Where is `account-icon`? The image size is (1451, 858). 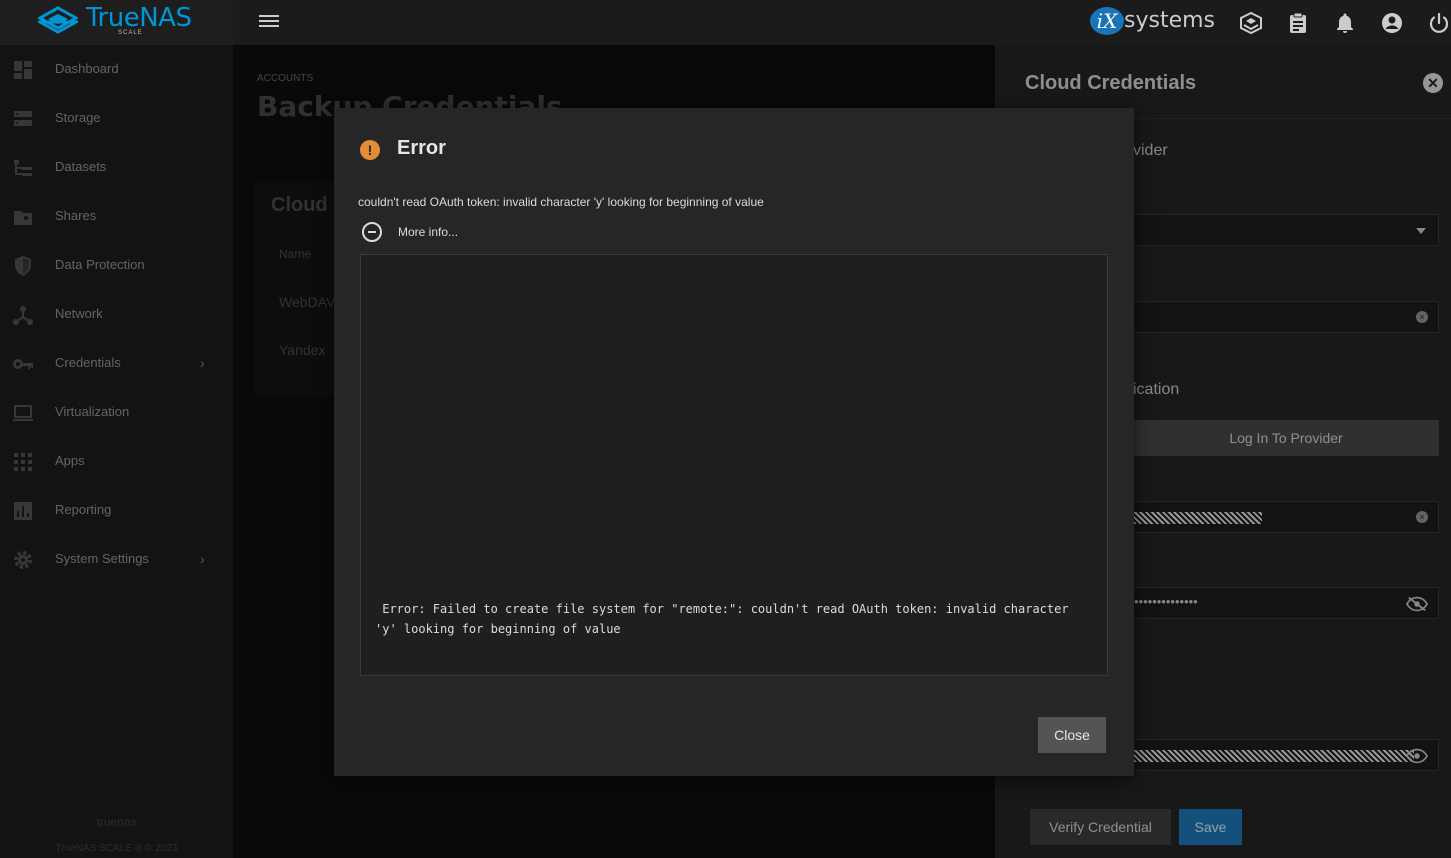
account-icon is located at coordinates (1392, 23).